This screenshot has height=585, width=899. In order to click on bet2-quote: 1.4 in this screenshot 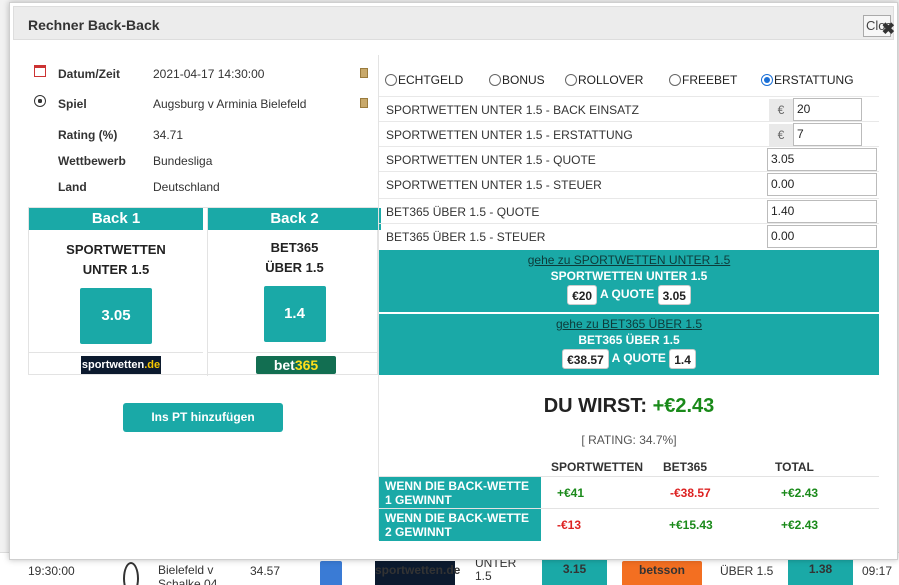, I will do `click(682, 359)`.